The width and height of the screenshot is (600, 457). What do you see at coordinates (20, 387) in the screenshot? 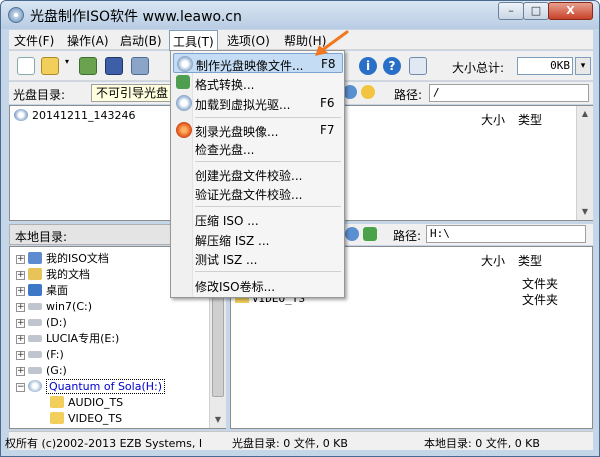
I see `collapse-icon: −` at bounding box center [20, 387].